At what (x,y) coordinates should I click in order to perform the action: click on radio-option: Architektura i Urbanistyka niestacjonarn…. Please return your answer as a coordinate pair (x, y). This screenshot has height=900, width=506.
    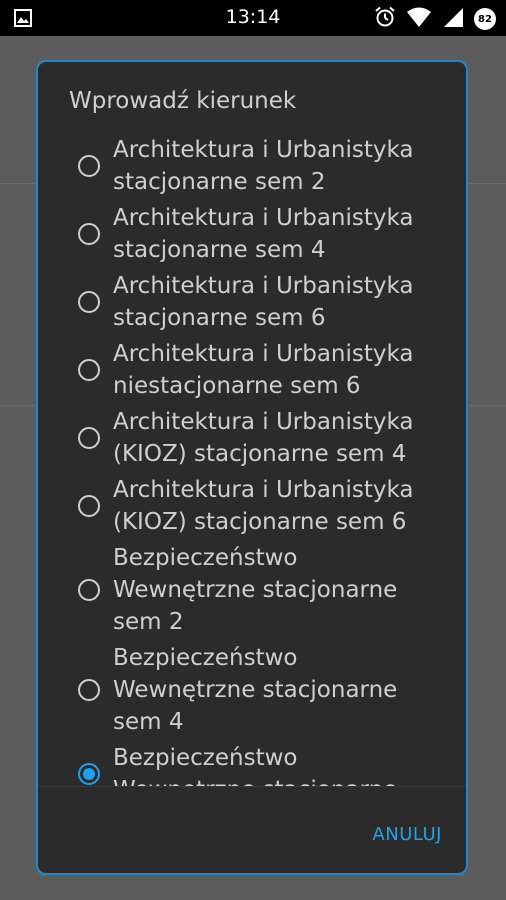
    Looking at the image, I should click on (252, 370).